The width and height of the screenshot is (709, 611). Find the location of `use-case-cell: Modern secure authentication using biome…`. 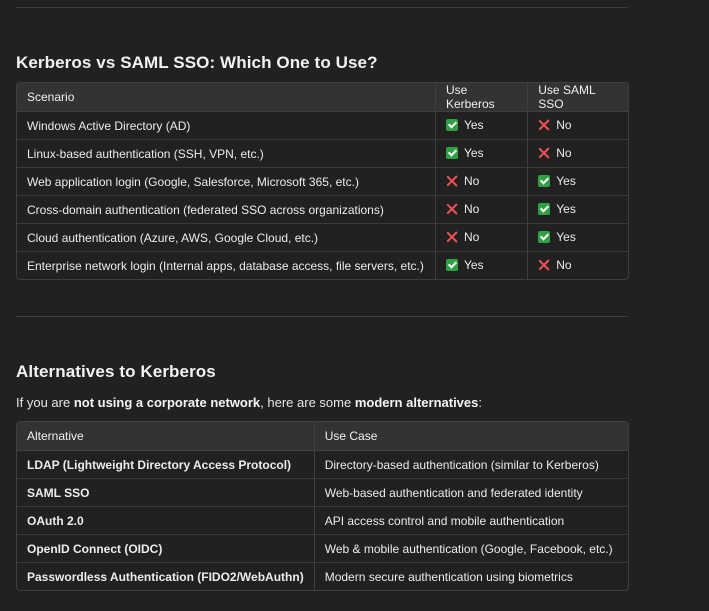

use-case-cell: Modern secure authentication using biome… is located at coordinates (470, 576).